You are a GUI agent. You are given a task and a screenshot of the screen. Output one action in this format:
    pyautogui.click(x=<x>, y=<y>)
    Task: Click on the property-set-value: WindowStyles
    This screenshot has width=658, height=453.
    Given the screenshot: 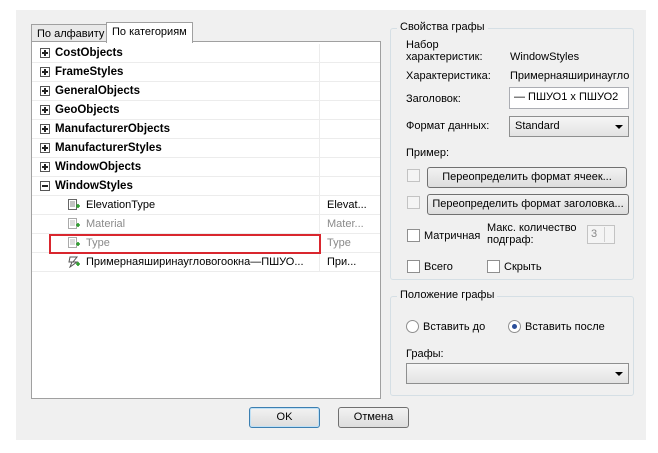 What is the action you would take?
    pyautogui.click(x=545, y=57)
    